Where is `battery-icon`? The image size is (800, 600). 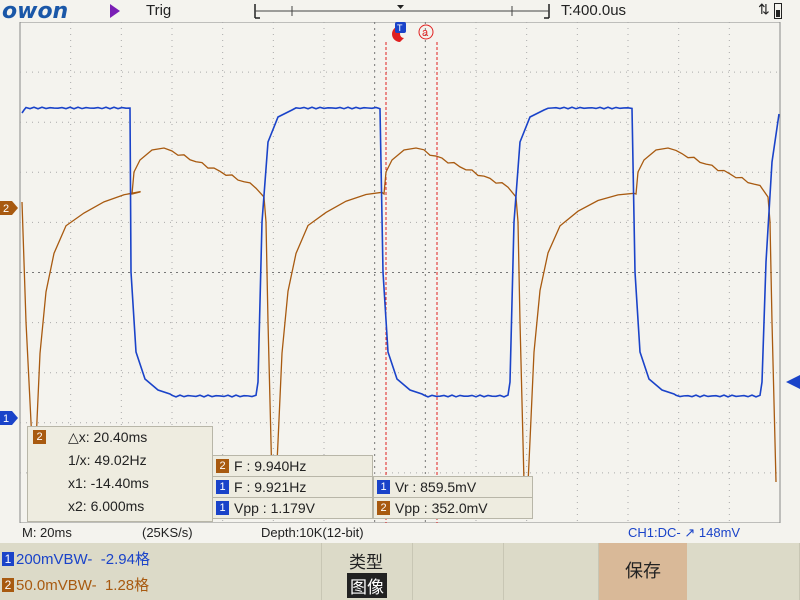 battery-icon is located at coordinates (778, 11).